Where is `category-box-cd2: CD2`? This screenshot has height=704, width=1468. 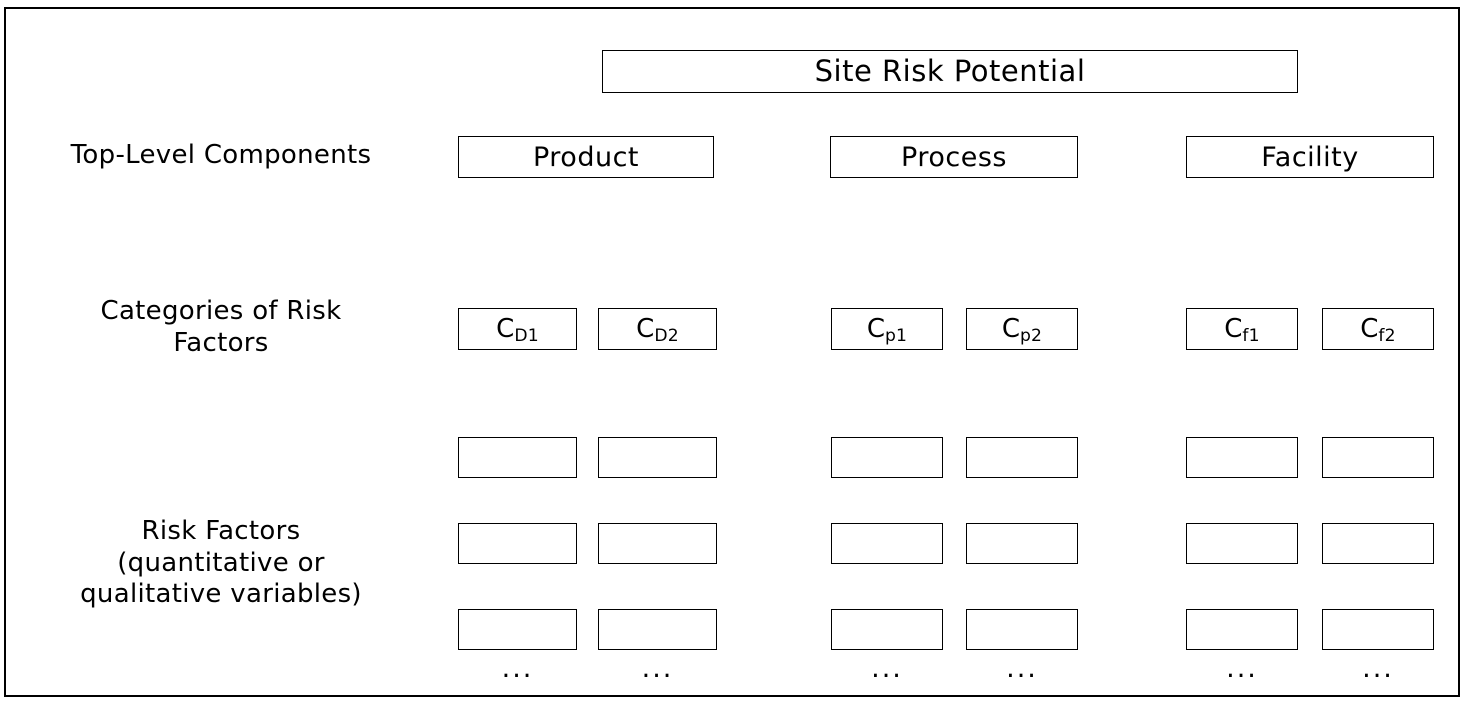 category-box-cd2: CD2 is located at coordinates (657, 329).